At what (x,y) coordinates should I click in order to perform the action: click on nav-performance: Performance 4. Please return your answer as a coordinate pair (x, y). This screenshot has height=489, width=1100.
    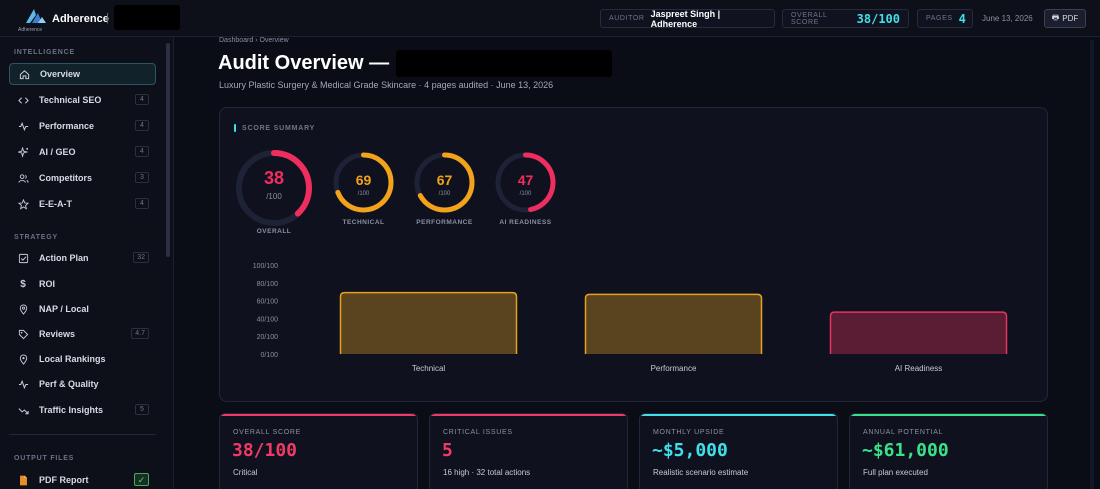
    Looking at the image, I should click on (82, 126).